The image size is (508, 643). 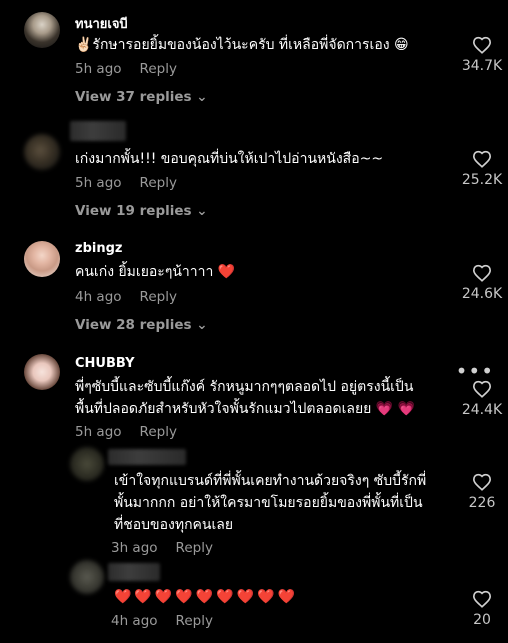 I want to click on like-count: 24.4K, so click(x=482, y=410).